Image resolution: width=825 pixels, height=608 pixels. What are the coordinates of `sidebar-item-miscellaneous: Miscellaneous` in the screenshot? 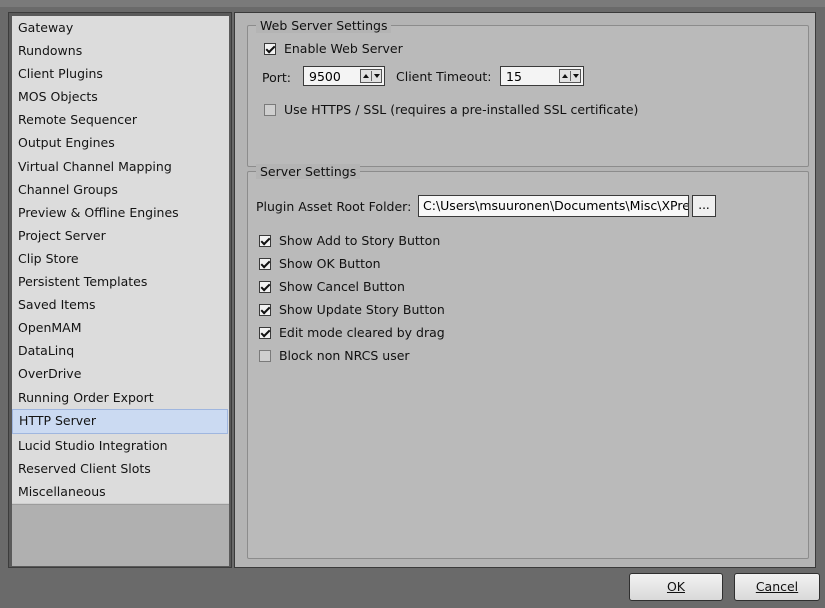 It's located at (120, 491).